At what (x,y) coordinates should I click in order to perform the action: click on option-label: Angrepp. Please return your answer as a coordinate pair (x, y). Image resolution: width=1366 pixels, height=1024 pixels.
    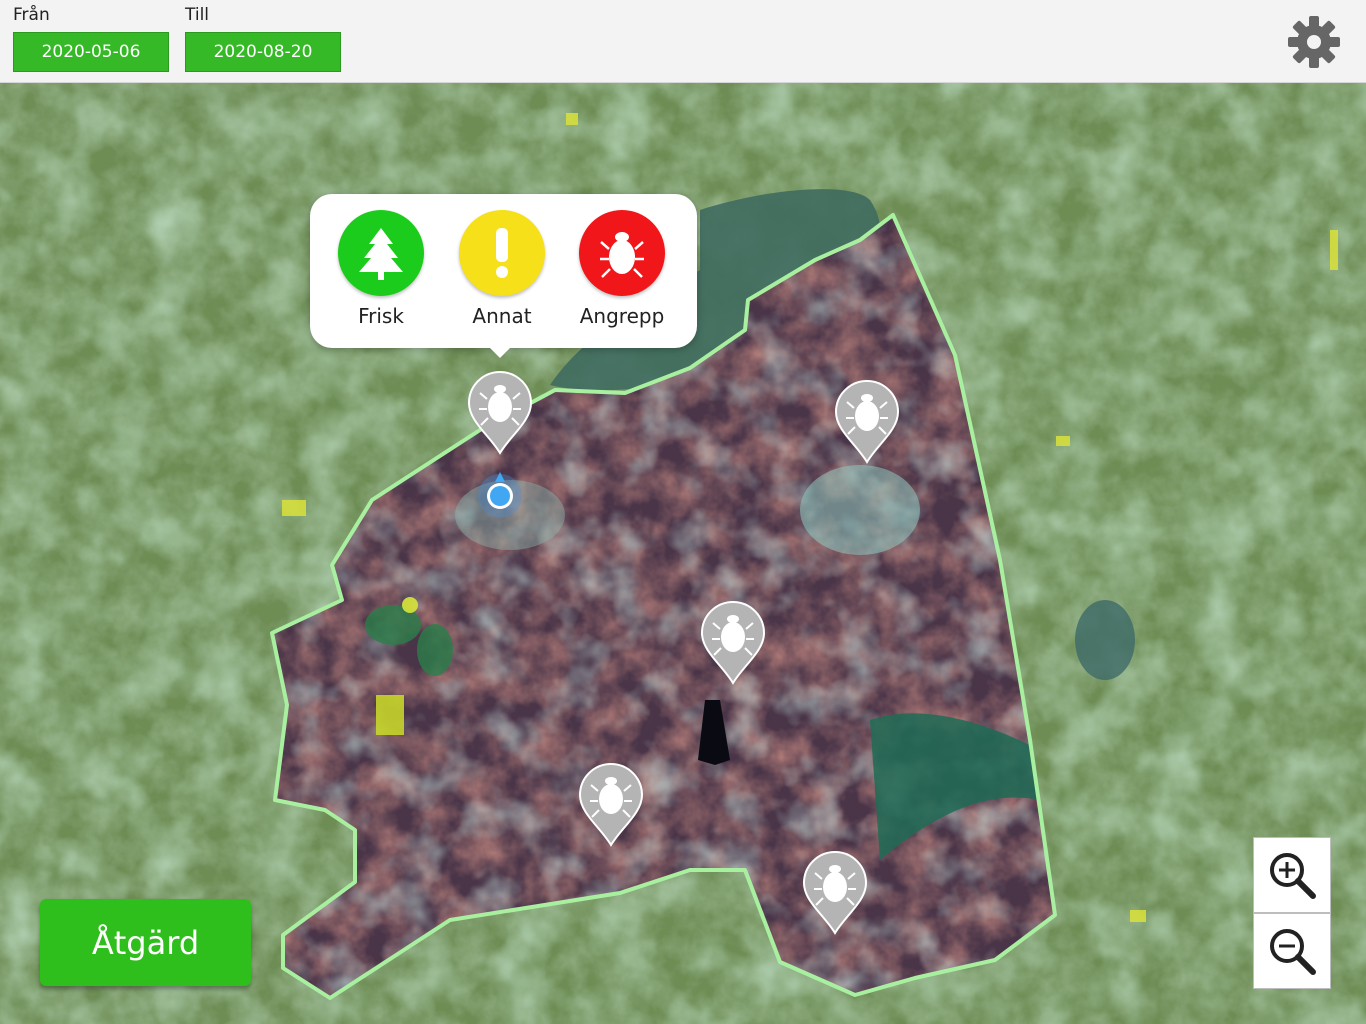
    Looking at the image, I should click on (622, 316).